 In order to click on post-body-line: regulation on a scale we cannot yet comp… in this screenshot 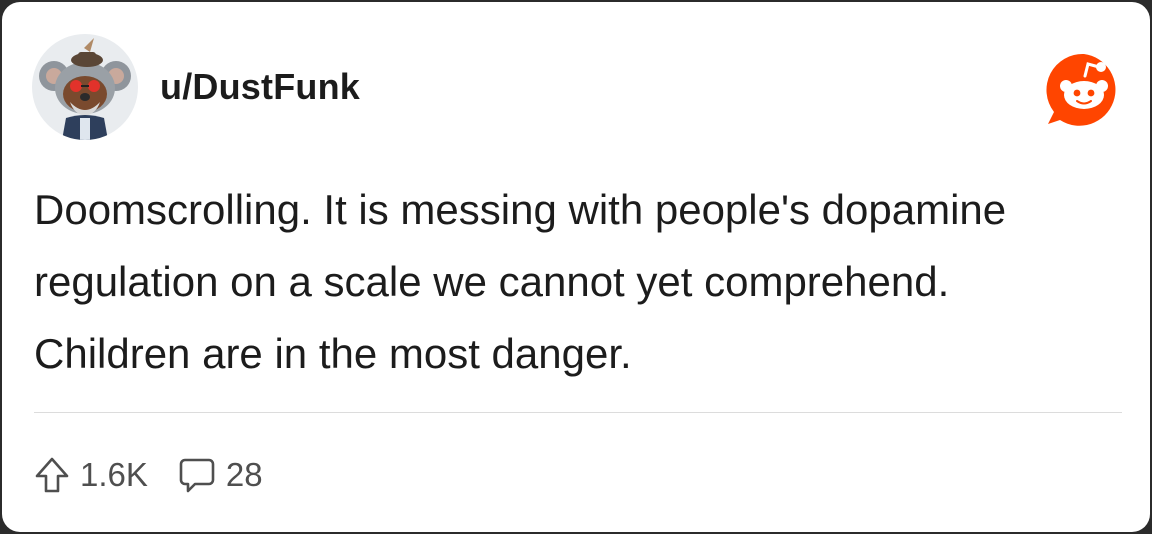, I will do `click(492, 281)`.